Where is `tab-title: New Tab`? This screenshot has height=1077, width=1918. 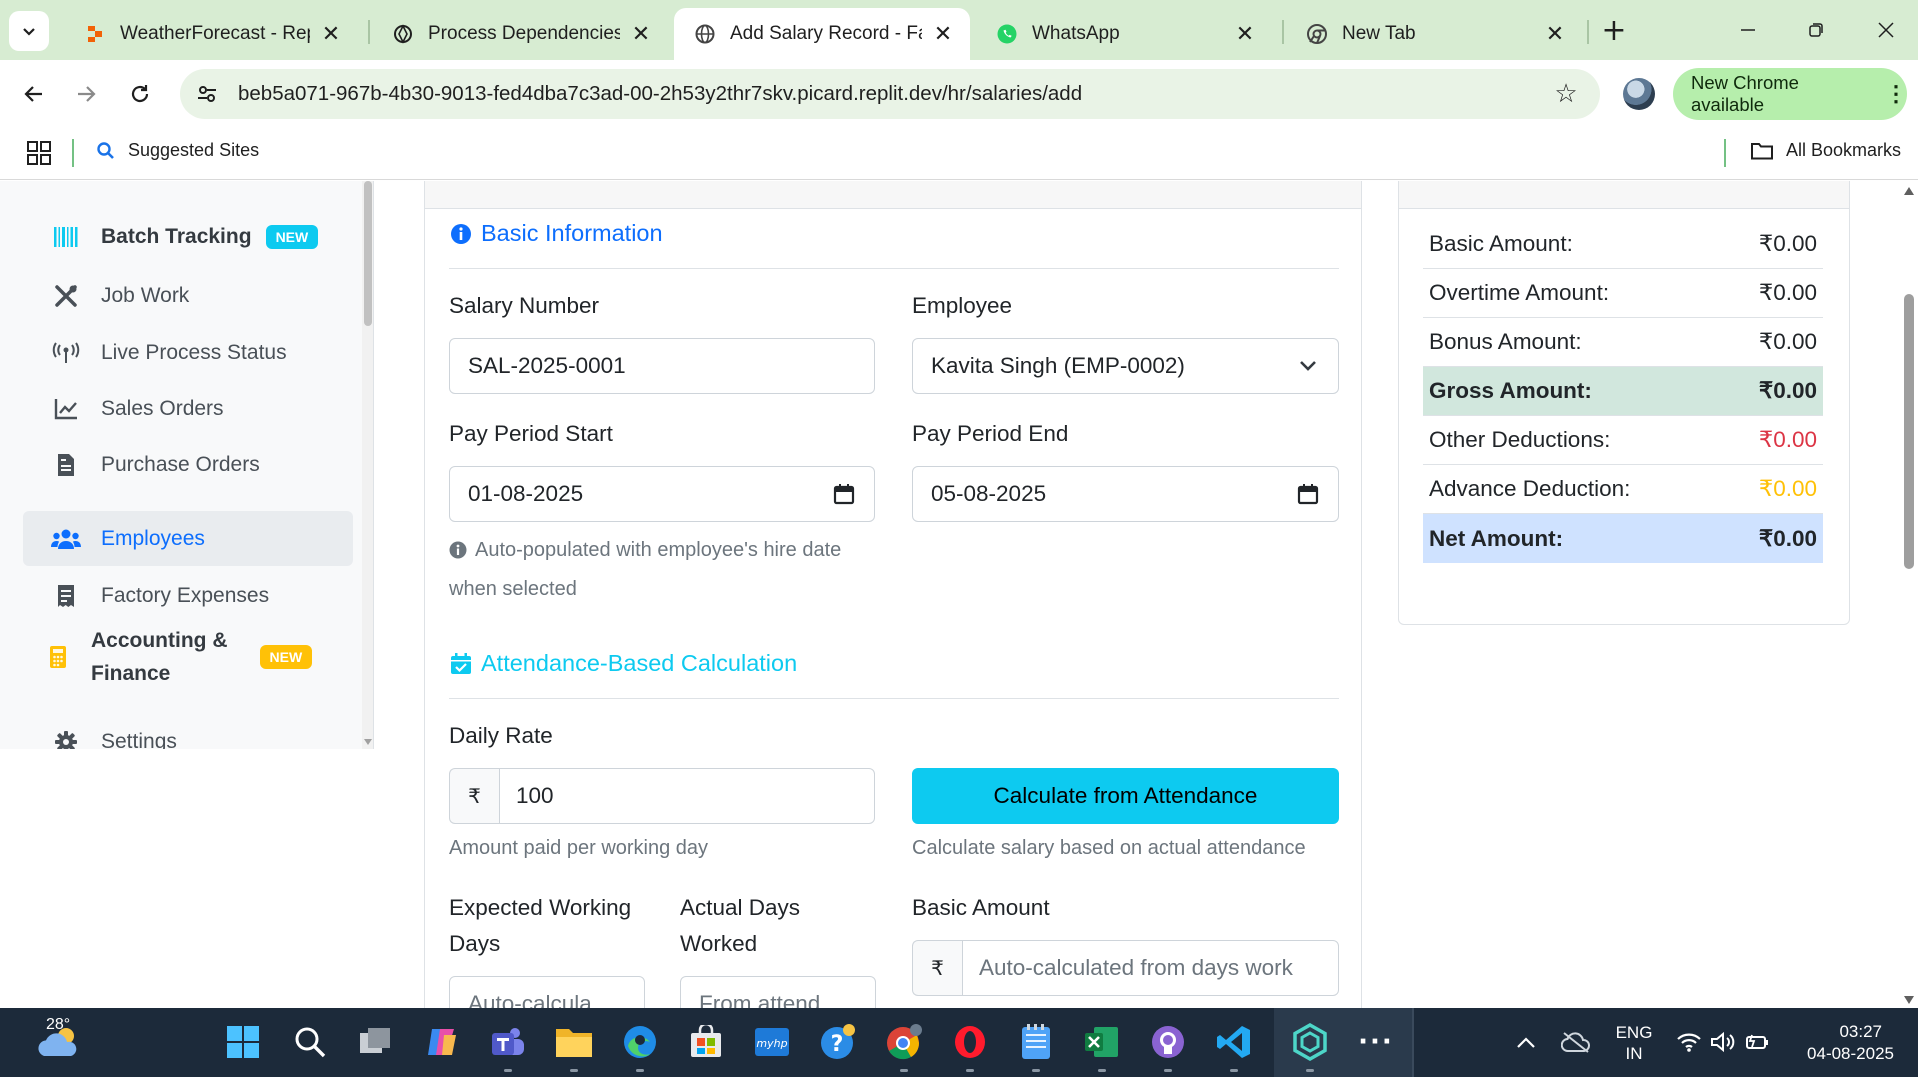
tab-title: New Tab is located at coordinates (1379, 33).